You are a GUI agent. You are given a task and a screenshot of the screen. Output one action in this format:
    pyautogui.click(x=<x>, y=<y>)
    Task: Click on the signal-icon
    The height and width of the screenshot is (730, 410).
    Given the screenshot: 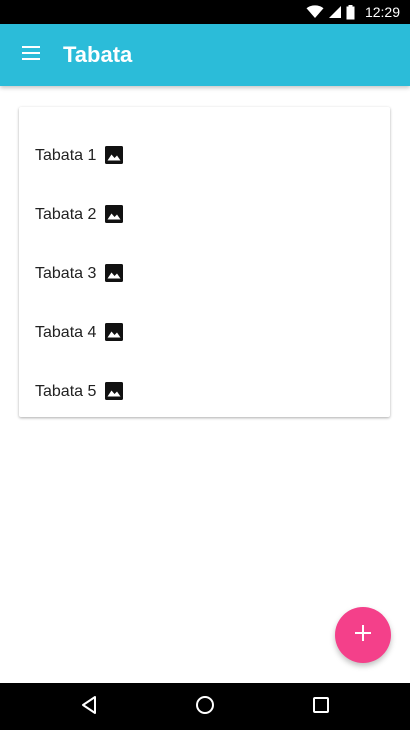 What is the action you would take?
    pyautogui.click(x=335, y=12)
    